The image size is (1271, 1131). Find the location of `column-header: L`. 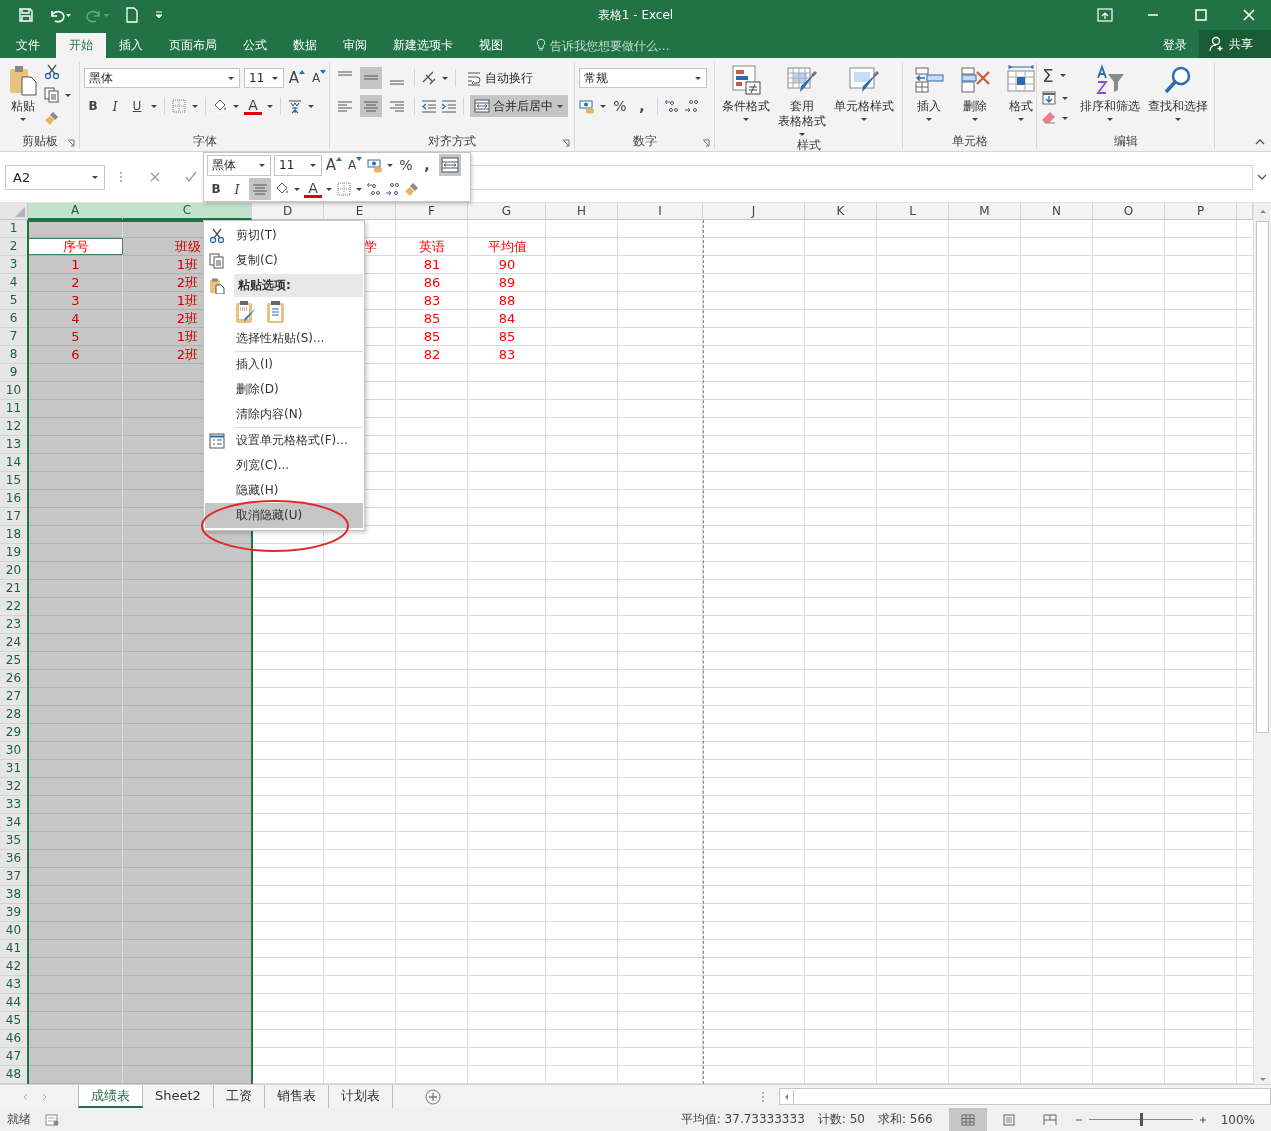

column-header: L is located at coordinates (913, 211).